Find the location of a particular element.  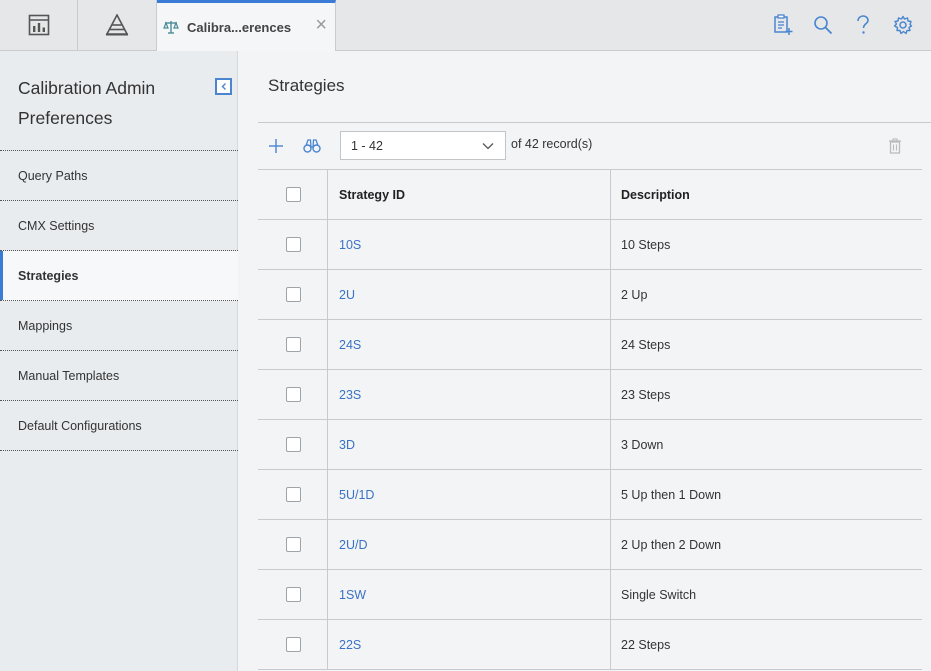

chevron-left-icon is located at coordinates (223, 86).